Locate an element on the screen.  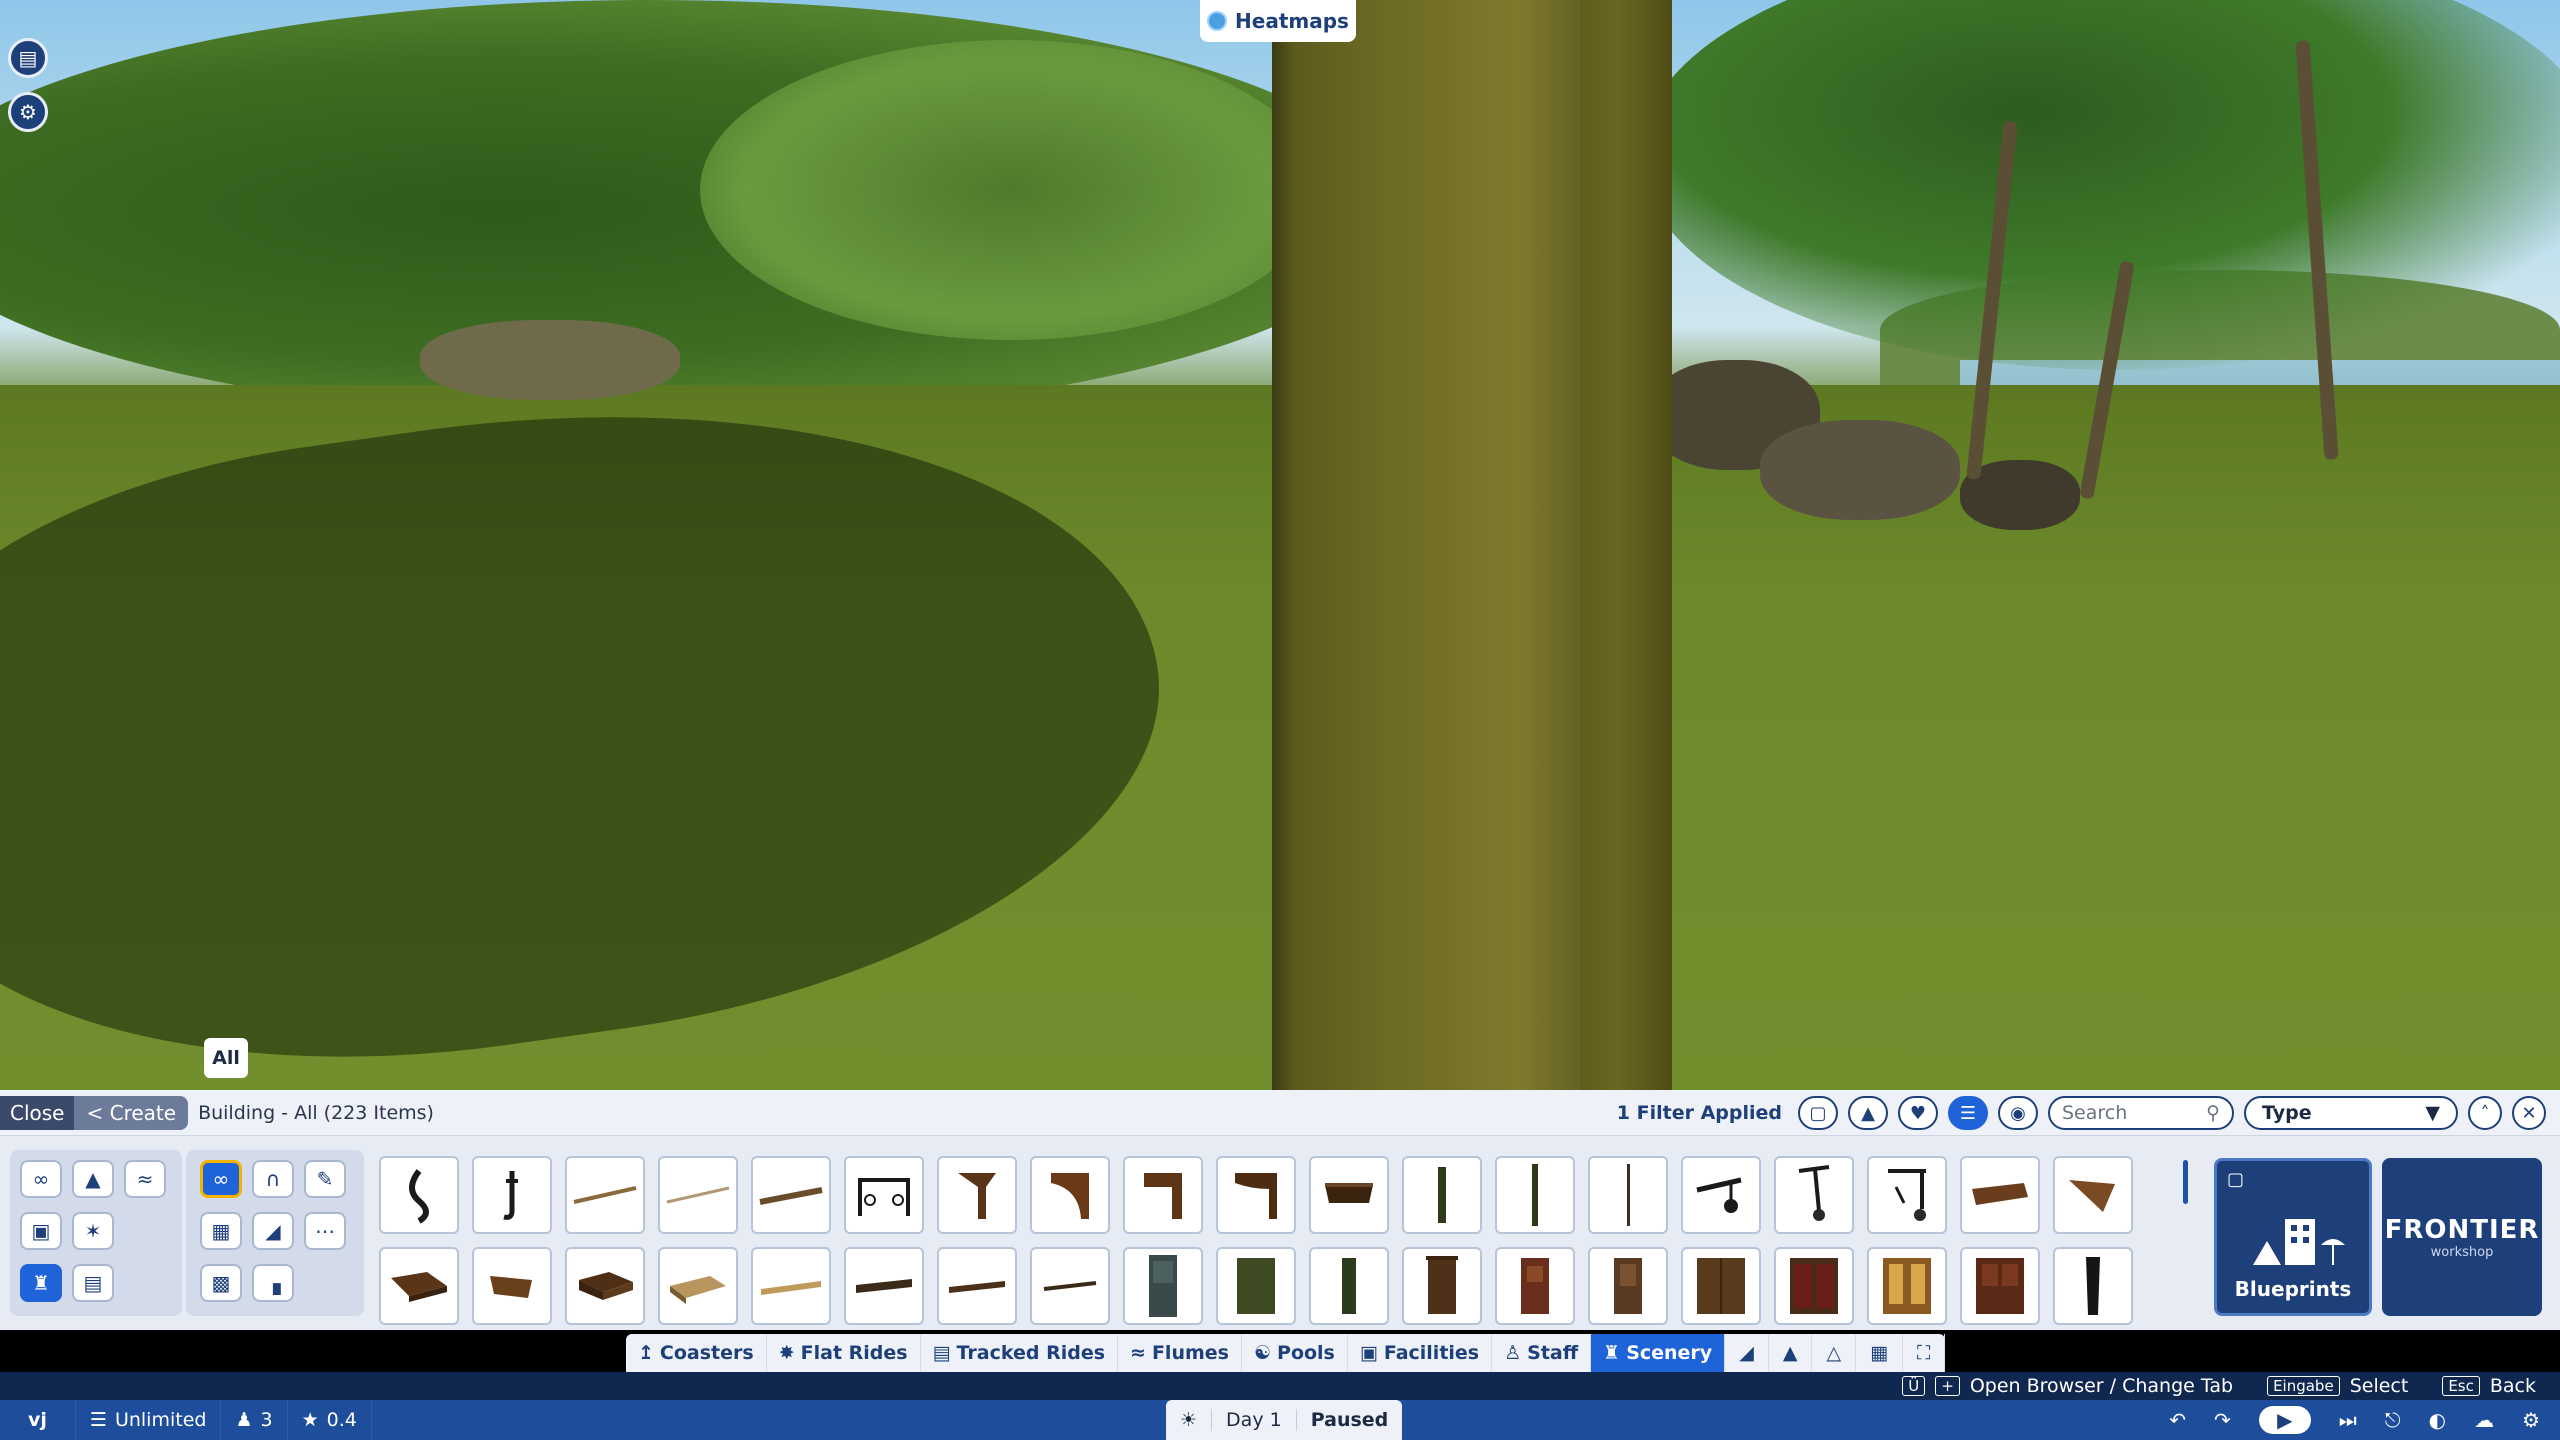
tab-staff: ♙ Staff is located at coordinates (1542, 1353).